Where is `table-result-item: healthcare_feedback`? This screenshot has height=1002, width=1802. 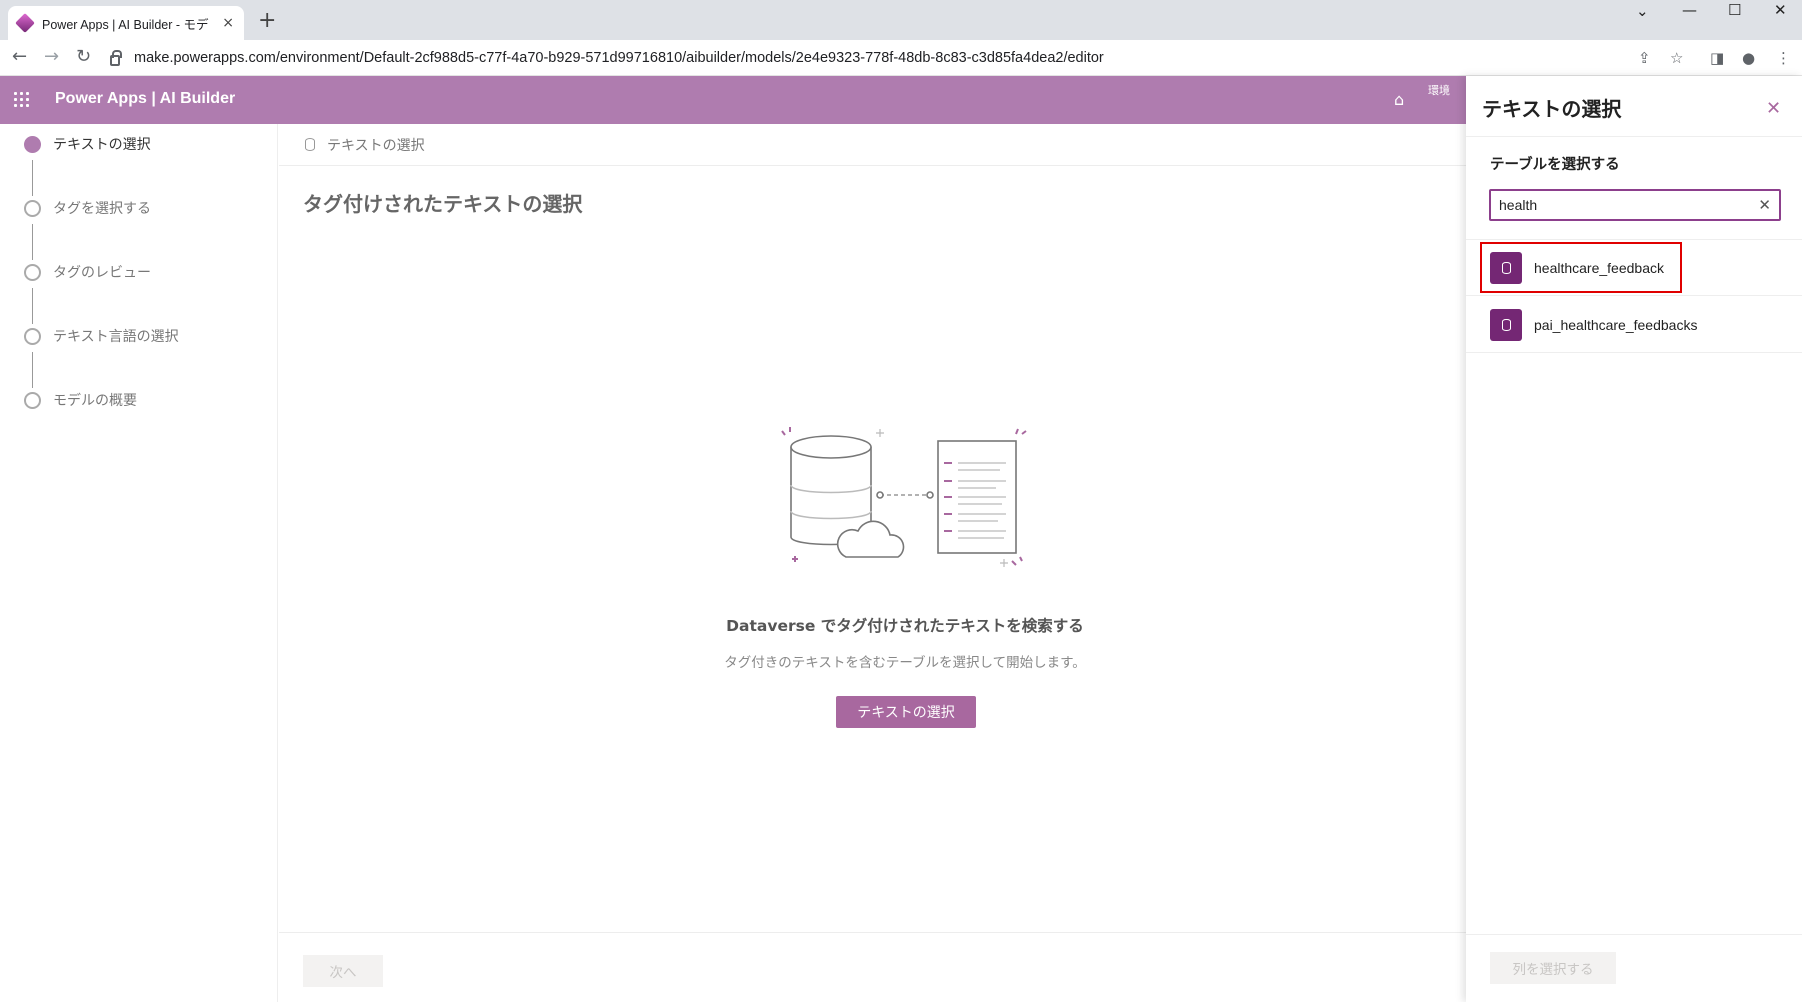 table-result-item: healthcare_feedback is located at coordinates (1634, 268).